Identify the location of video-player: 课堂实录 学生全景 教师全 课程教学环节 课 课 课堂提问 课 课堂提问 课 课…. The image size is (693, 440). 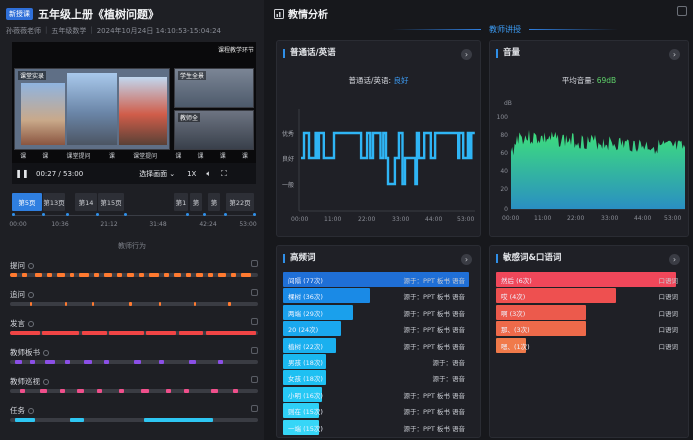
(134, 113).